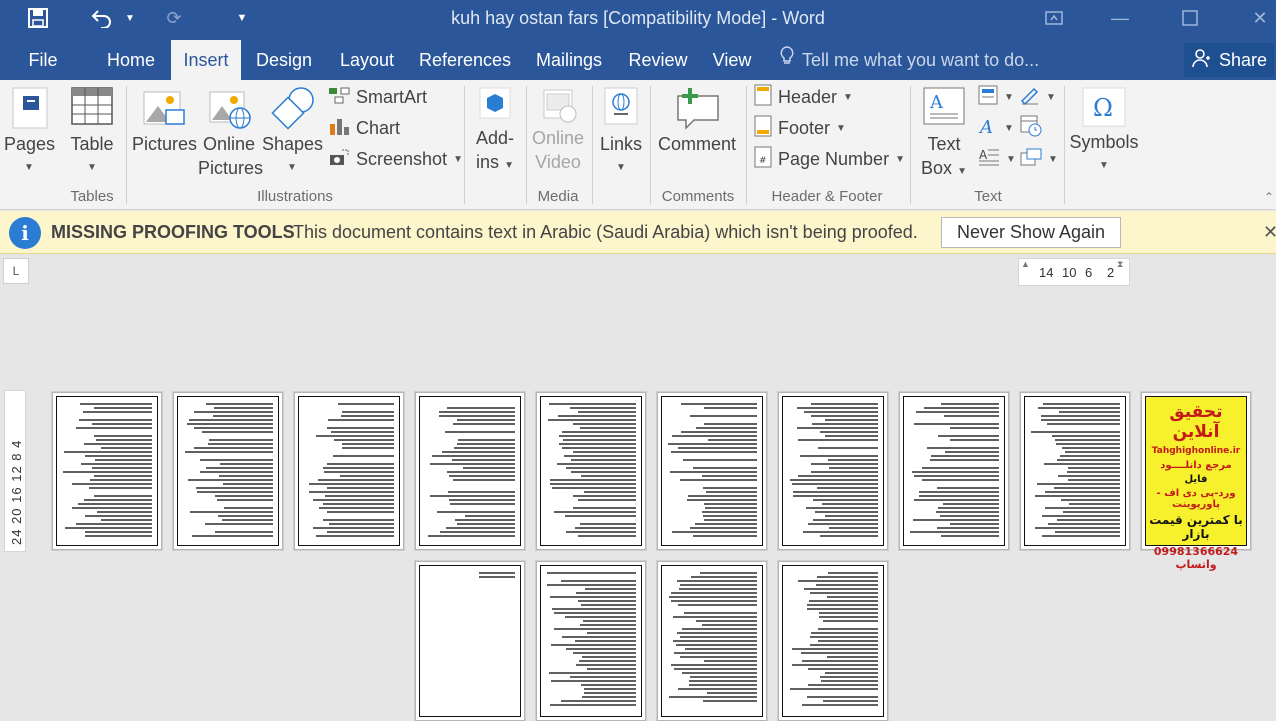 This screenshot has width=1276, height=721. I want to click on online-pictures-icon, so click(229, 109).